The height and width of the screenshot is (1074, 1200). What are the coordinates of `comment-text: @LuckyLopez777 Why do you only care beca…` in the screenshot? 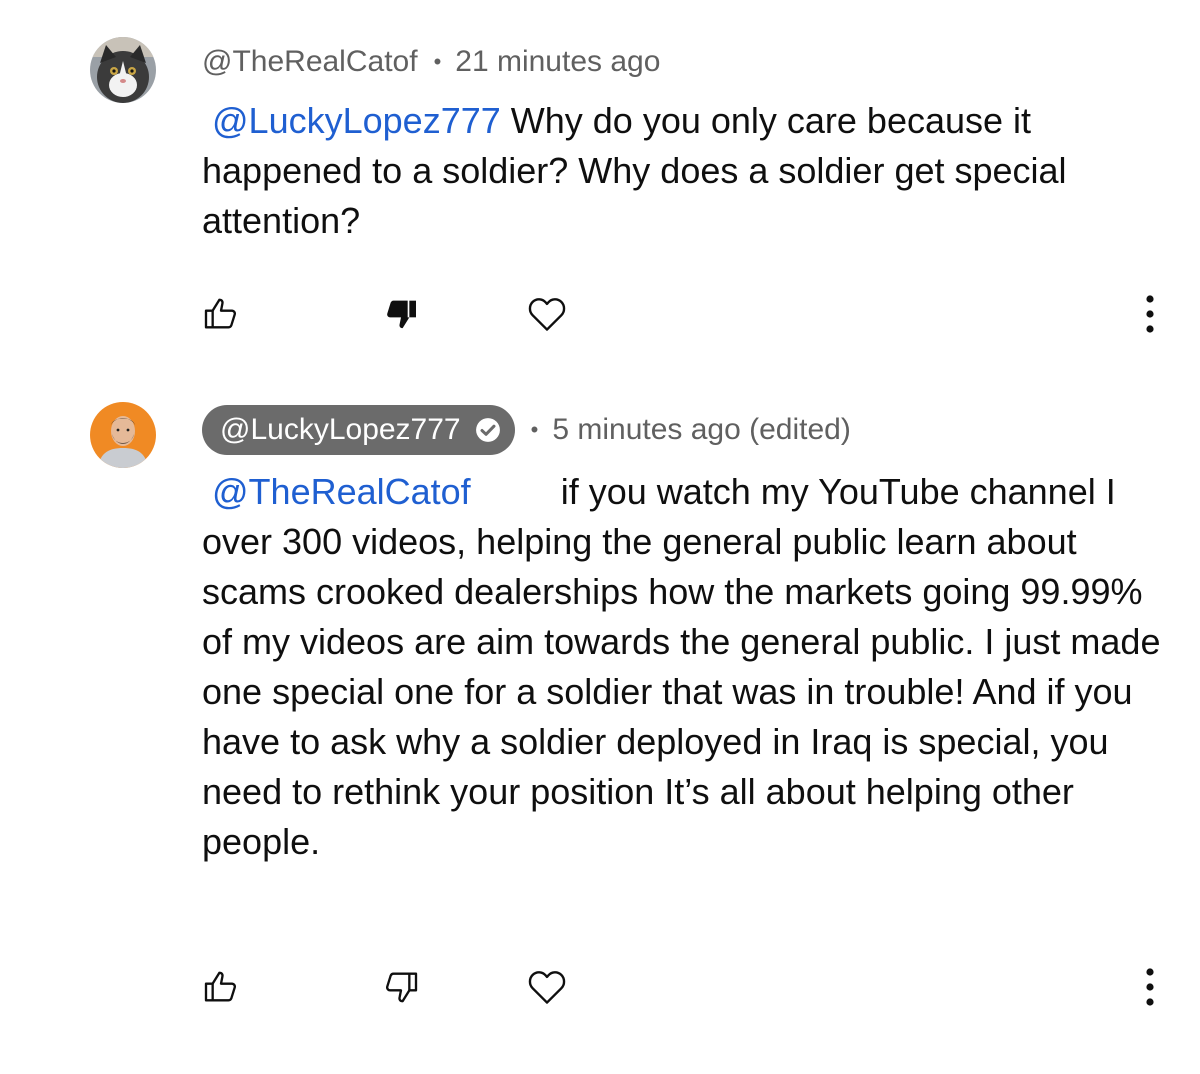 It's located at (687, 171).